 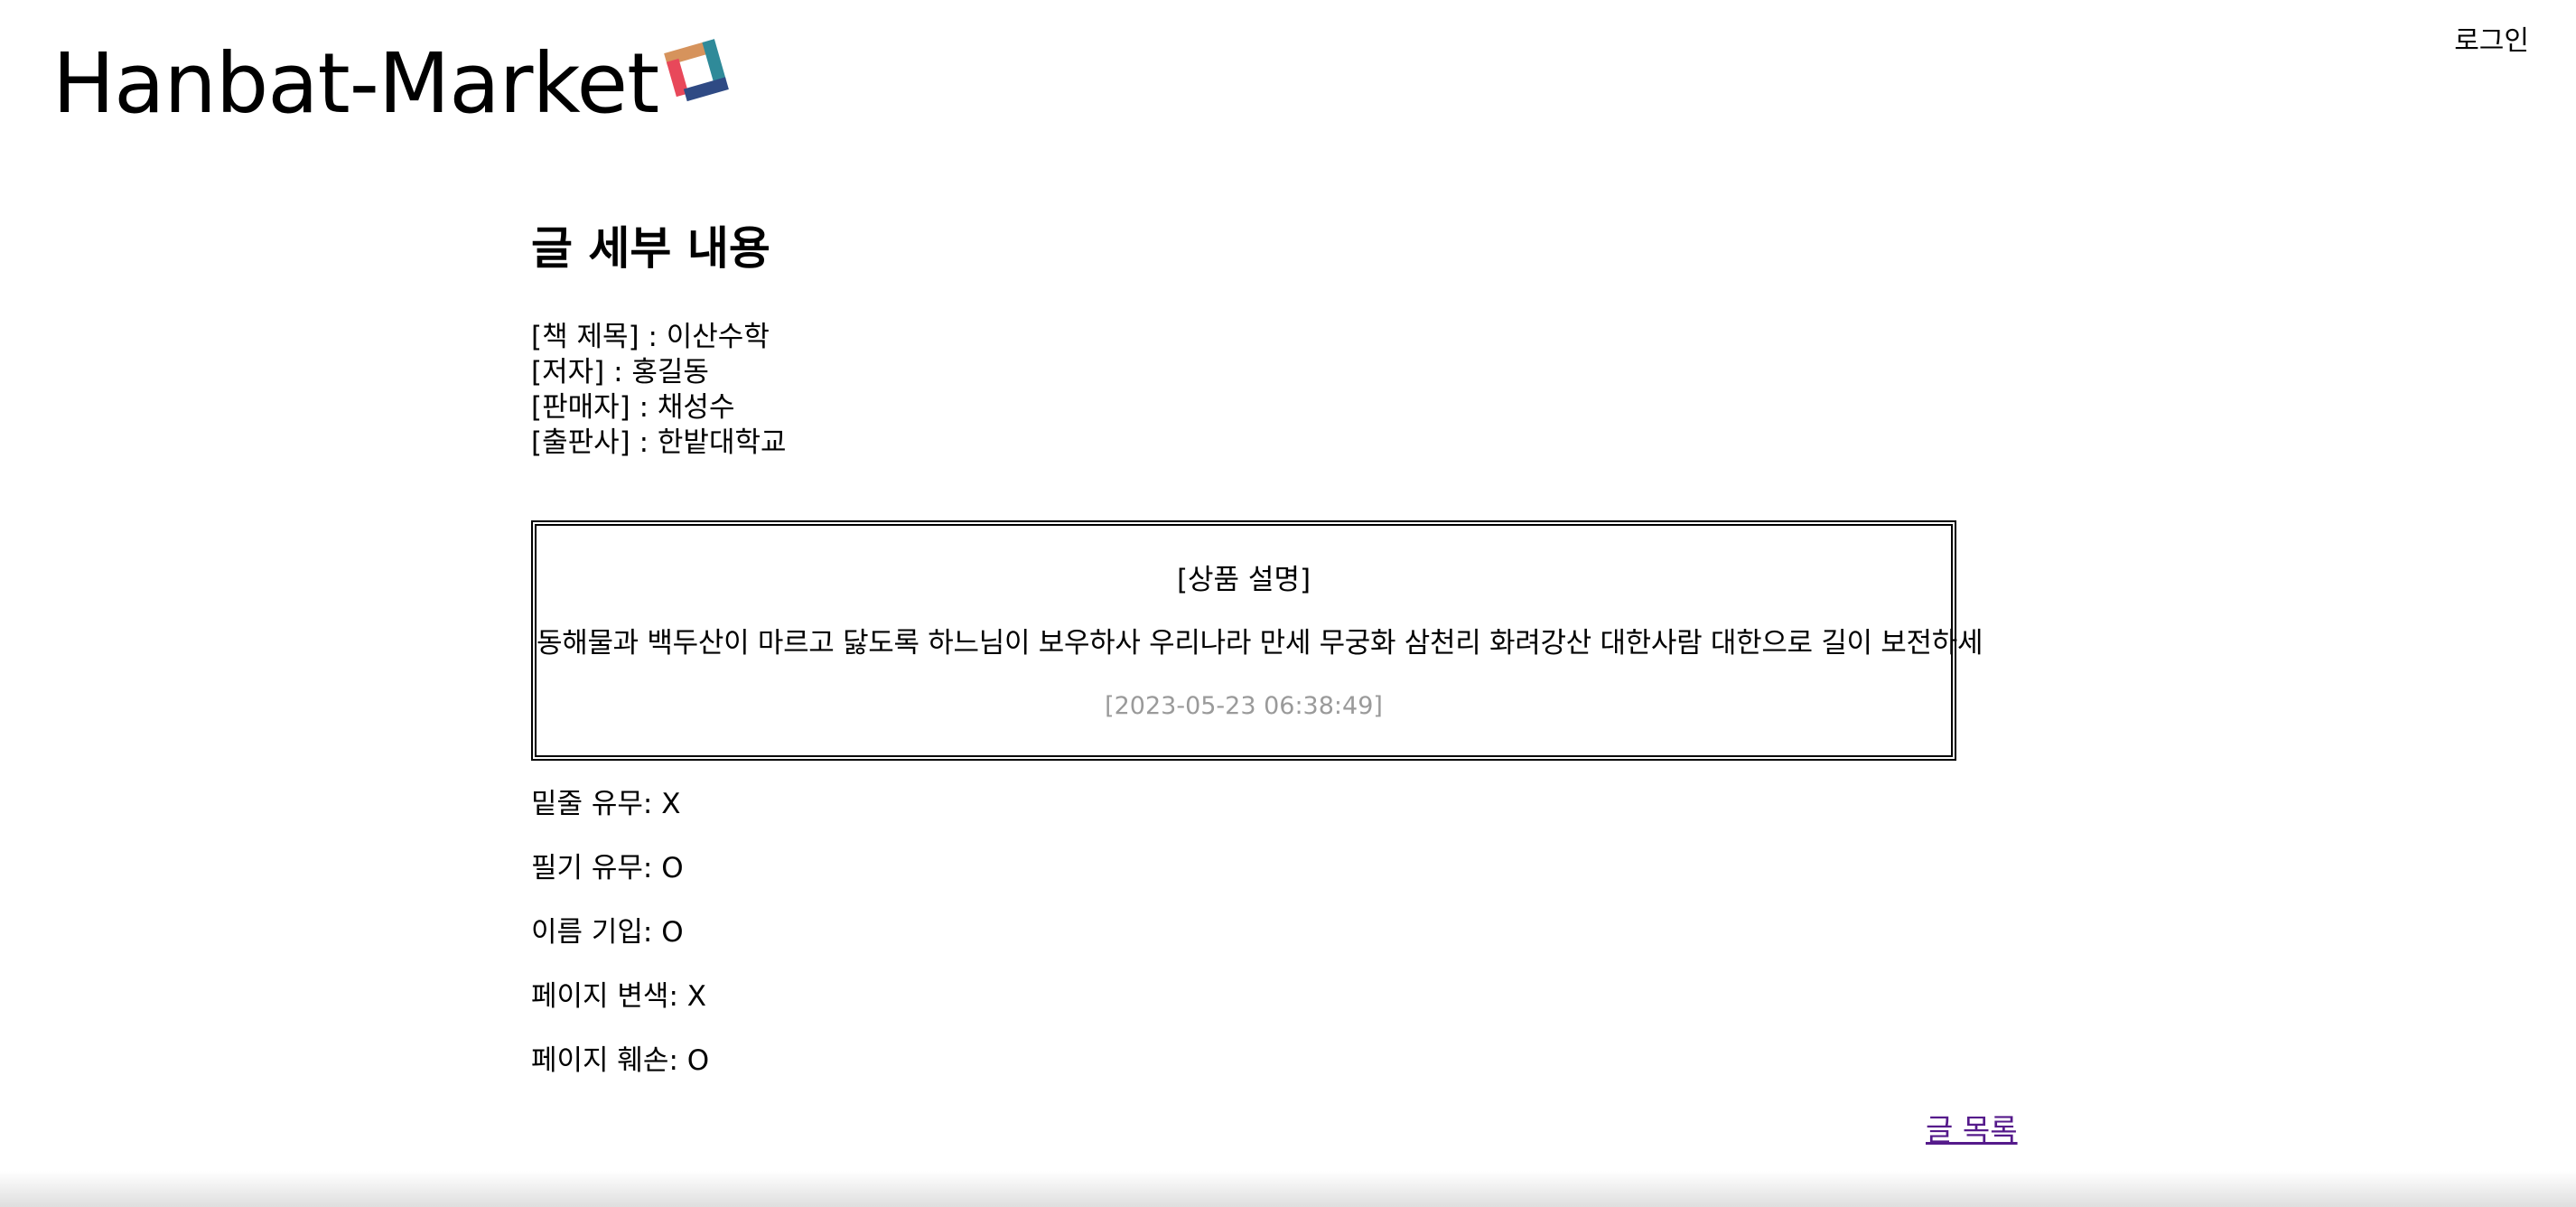 I want to click on login-link: 로그인, so click(x=2491, y=41).